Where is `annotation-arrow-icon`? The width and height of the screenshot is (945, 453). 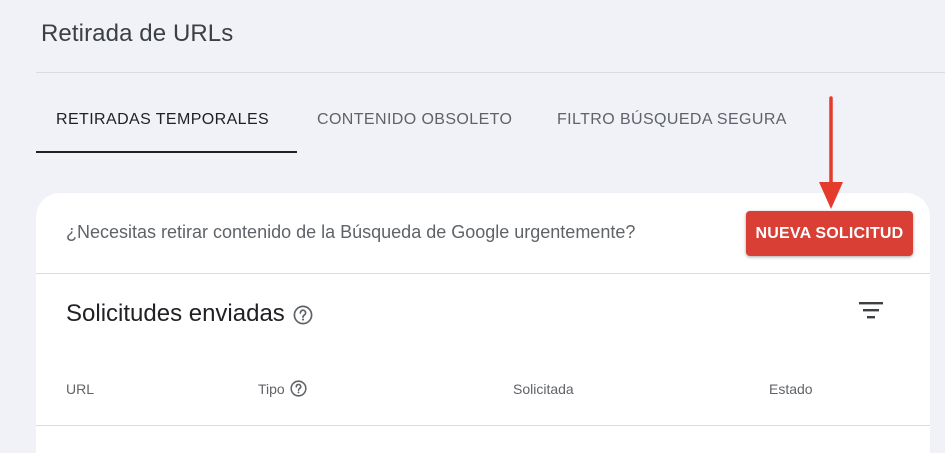 annotation-arrow-icon is located at coordinates (831, 152).